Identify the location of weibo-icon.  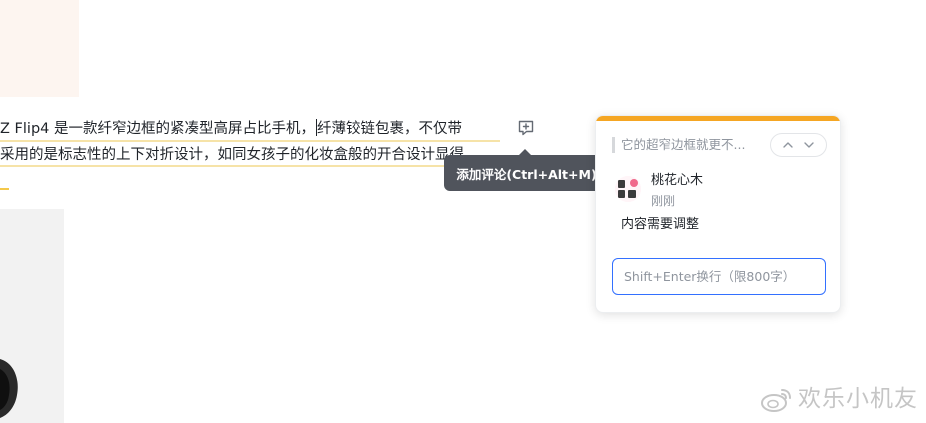
(776, 400).